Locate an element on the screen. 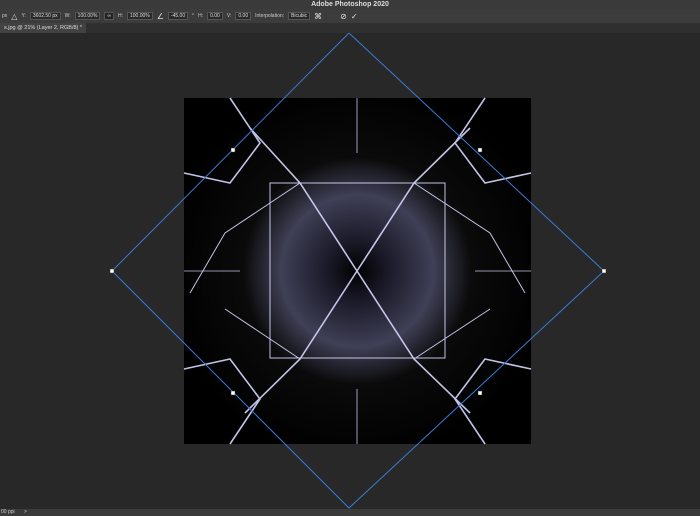 Image resolution: width=700 pixels, height=516 pixels. link-icon: ∞ is located at coordinates (109, 16).